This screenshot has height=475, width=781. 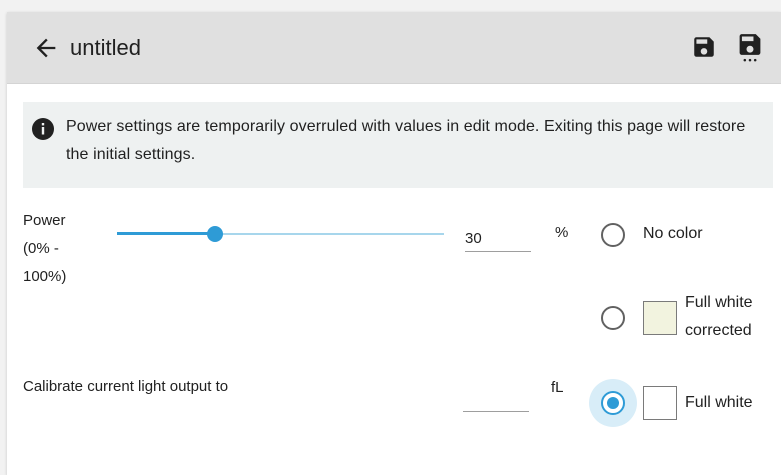 What do you see at coordinates (557, 387) in the screenshot?
I see `calibrate-unit: fL` at bounding box center [557, 387].